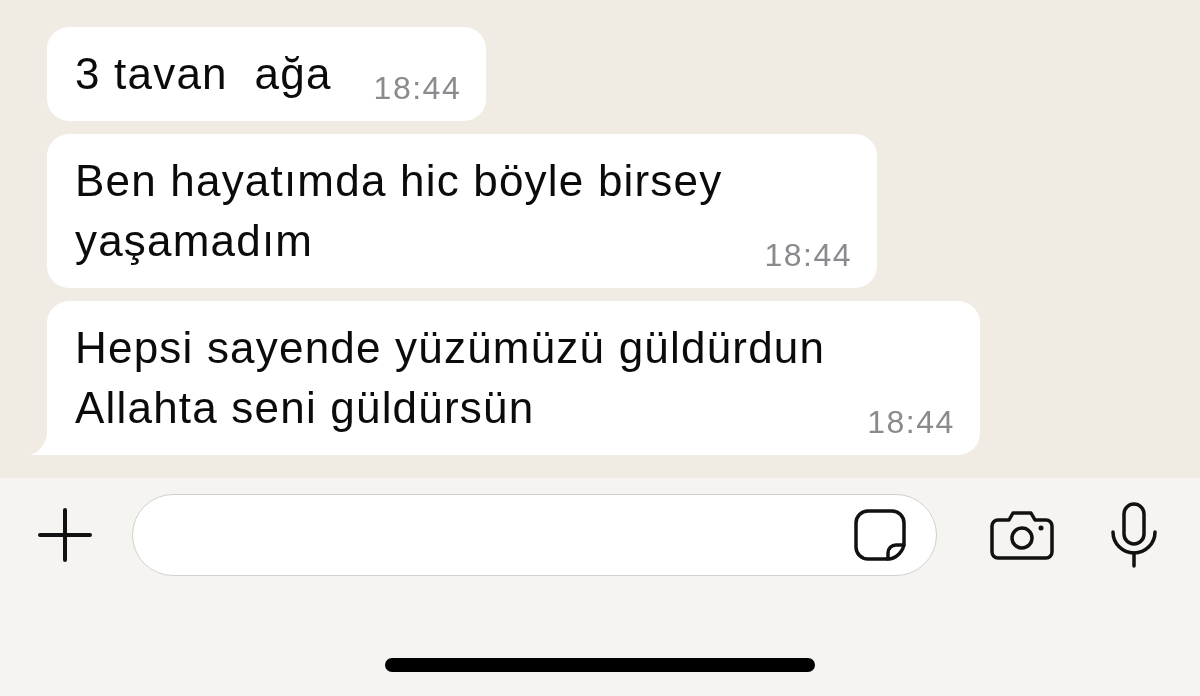 This screenshot has height=696, width=1200. I want to click on message-text: Ben hayatımda hic böyle birsey yaşamadım, so click(399, 211).